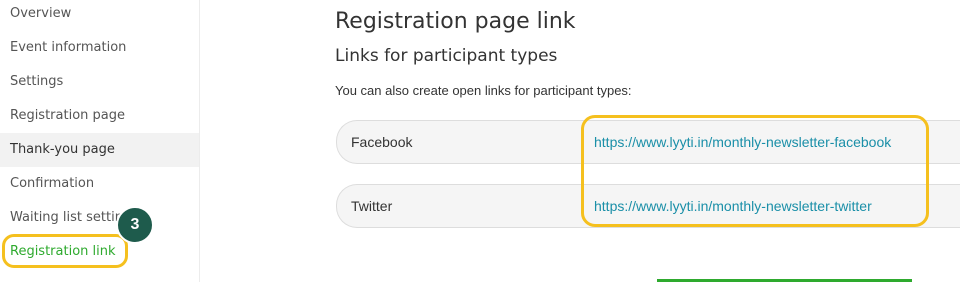  What do you see at coordinates (99, 48) in the screenshot?
I see `sidebar-item-event-information: Event information` at bounding box center [99, 48].